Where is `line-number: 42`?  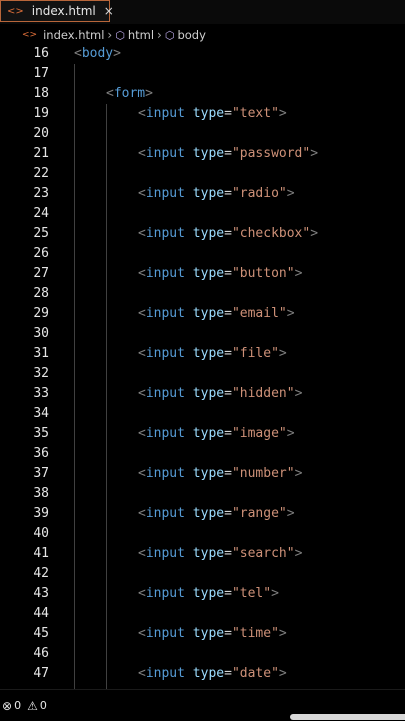 line-number: 42 is located at coordinates (41, 573).